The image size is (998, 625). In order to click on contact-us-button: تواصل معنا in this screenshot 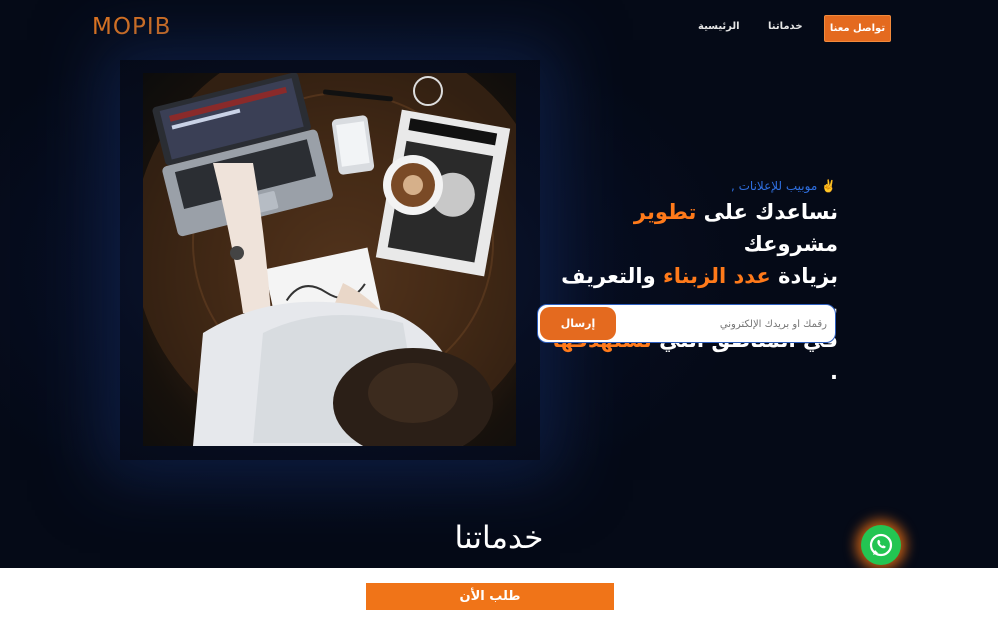, I will do `click(857, 28)`.